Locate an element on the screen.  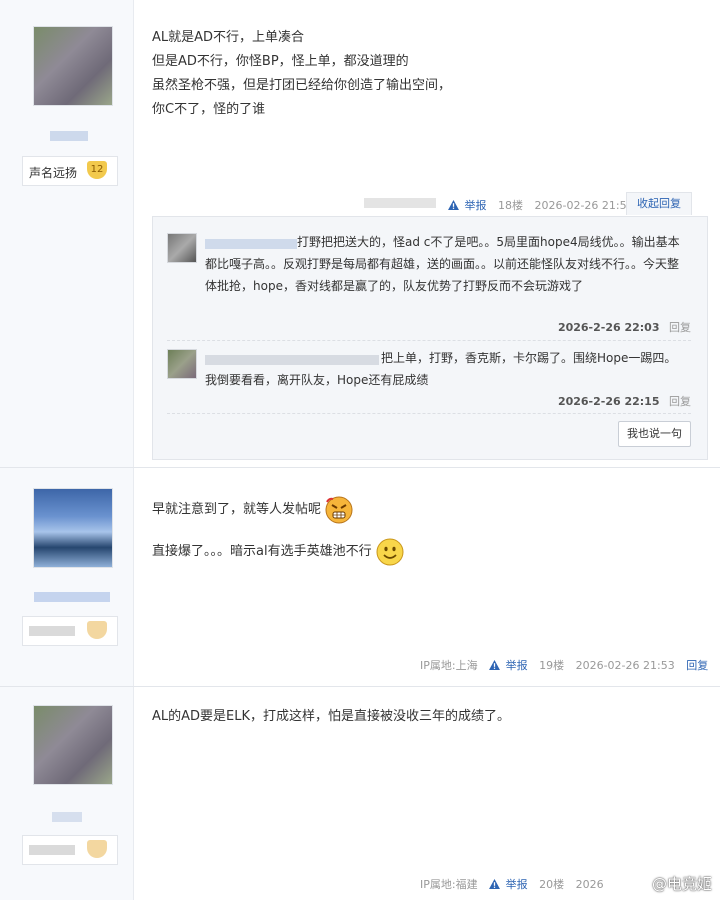
reply-meta: 2026-2-26 22:03 回复 is located at coordinates (624, 327).